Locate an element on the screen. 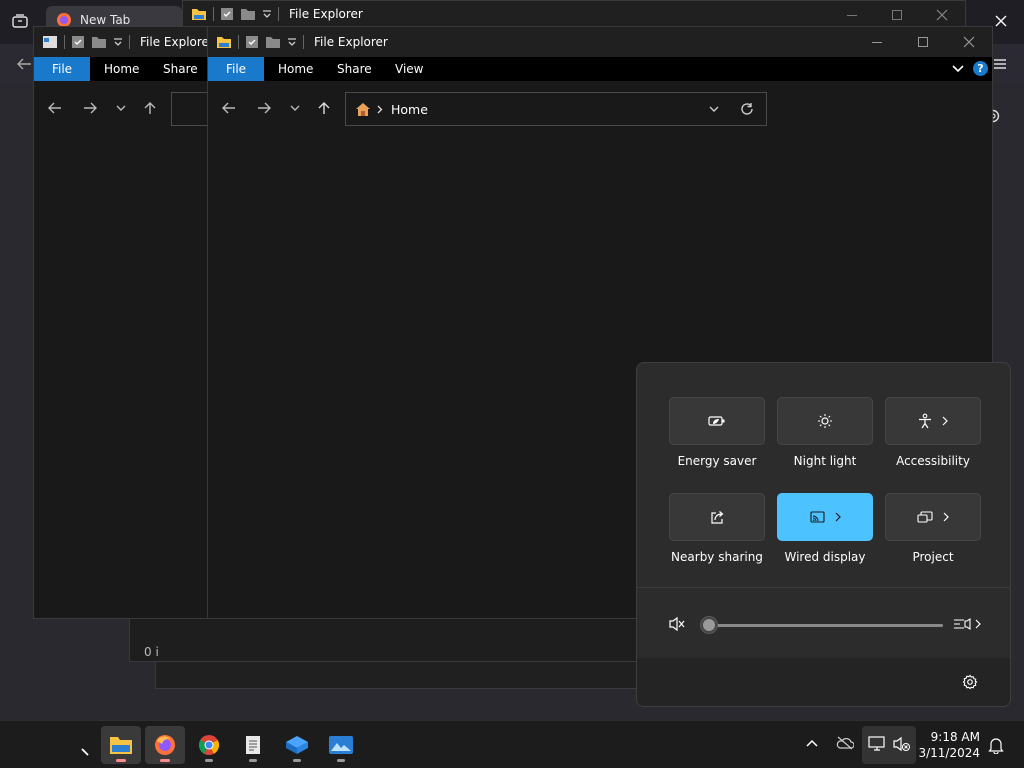 This screenshot has height=768, width=1024. settings-gear-icon is located at coordinates (970, 682).